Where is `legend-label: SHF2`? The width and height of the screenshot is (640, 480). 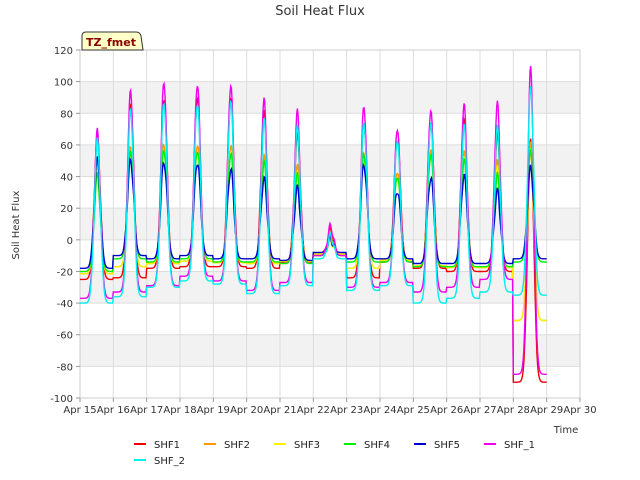 legend-label: SHF2 is located at coordinates (237, 445).